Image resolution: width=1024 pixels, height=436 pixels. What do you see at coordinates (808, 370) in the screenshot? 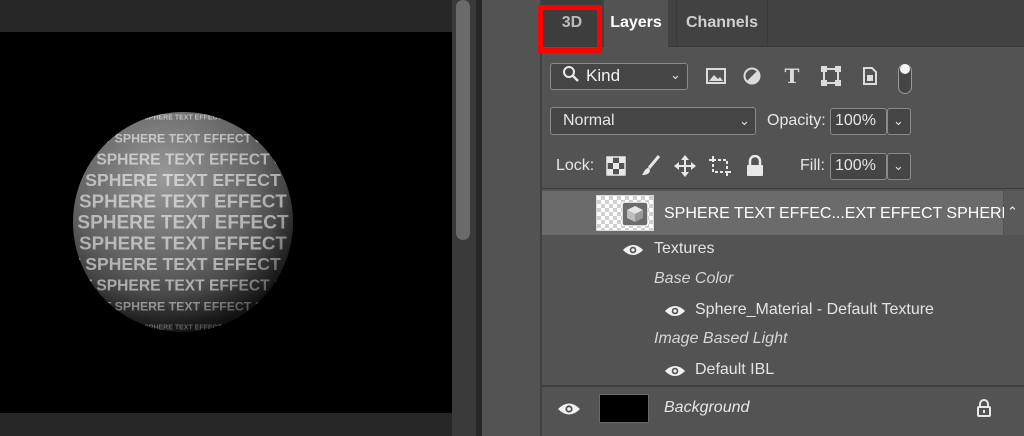
I see `list-item-default-ibl` at bounding box center [808, 370].